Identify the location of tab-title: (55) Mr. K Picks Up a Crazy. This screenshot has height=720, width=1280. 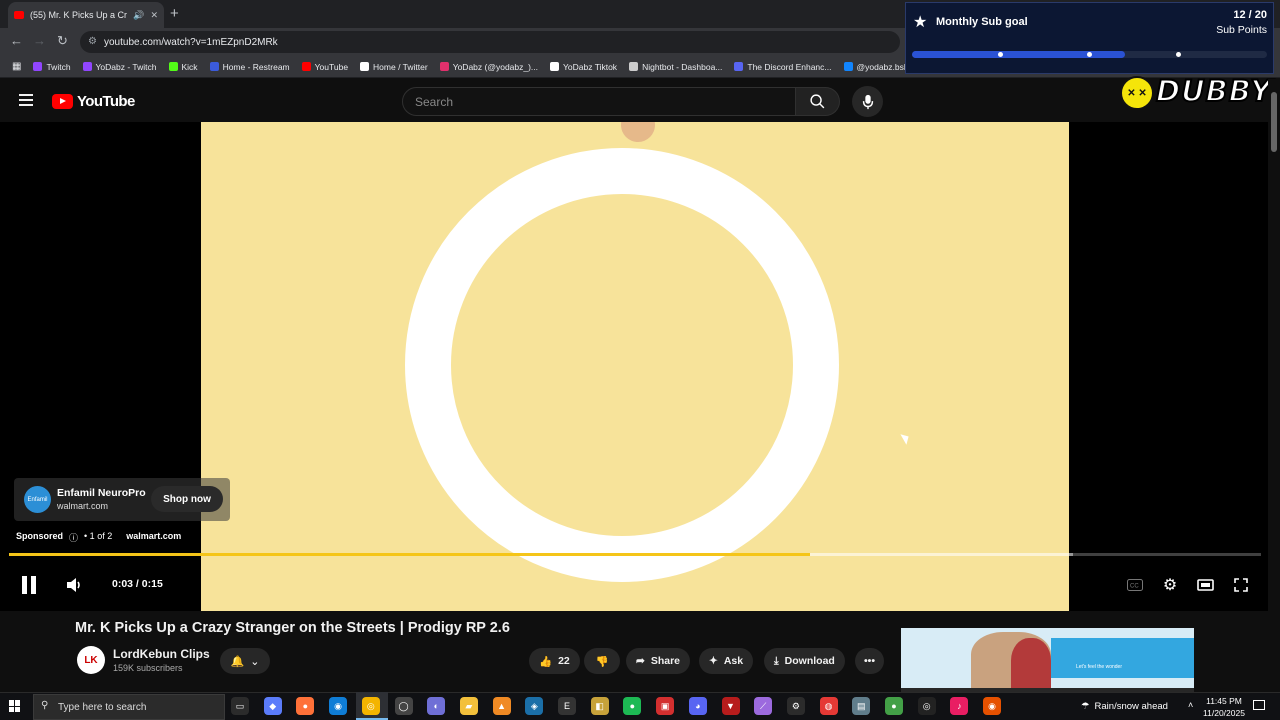
(79, 15).